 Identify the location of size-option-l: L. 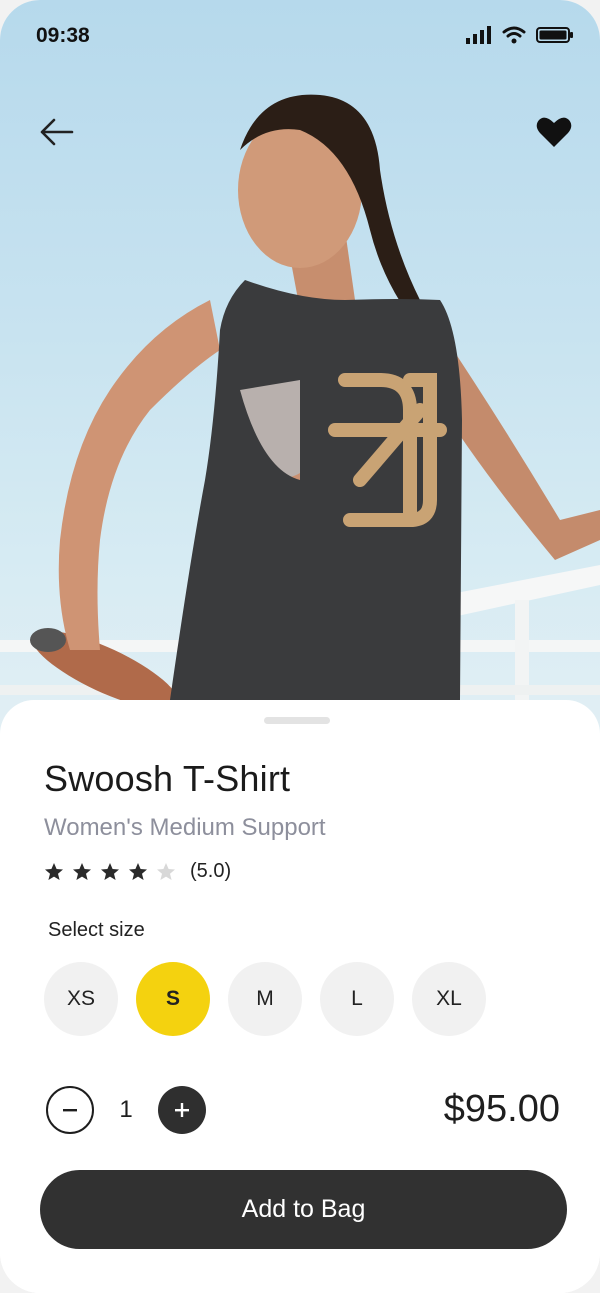
(357, 999).